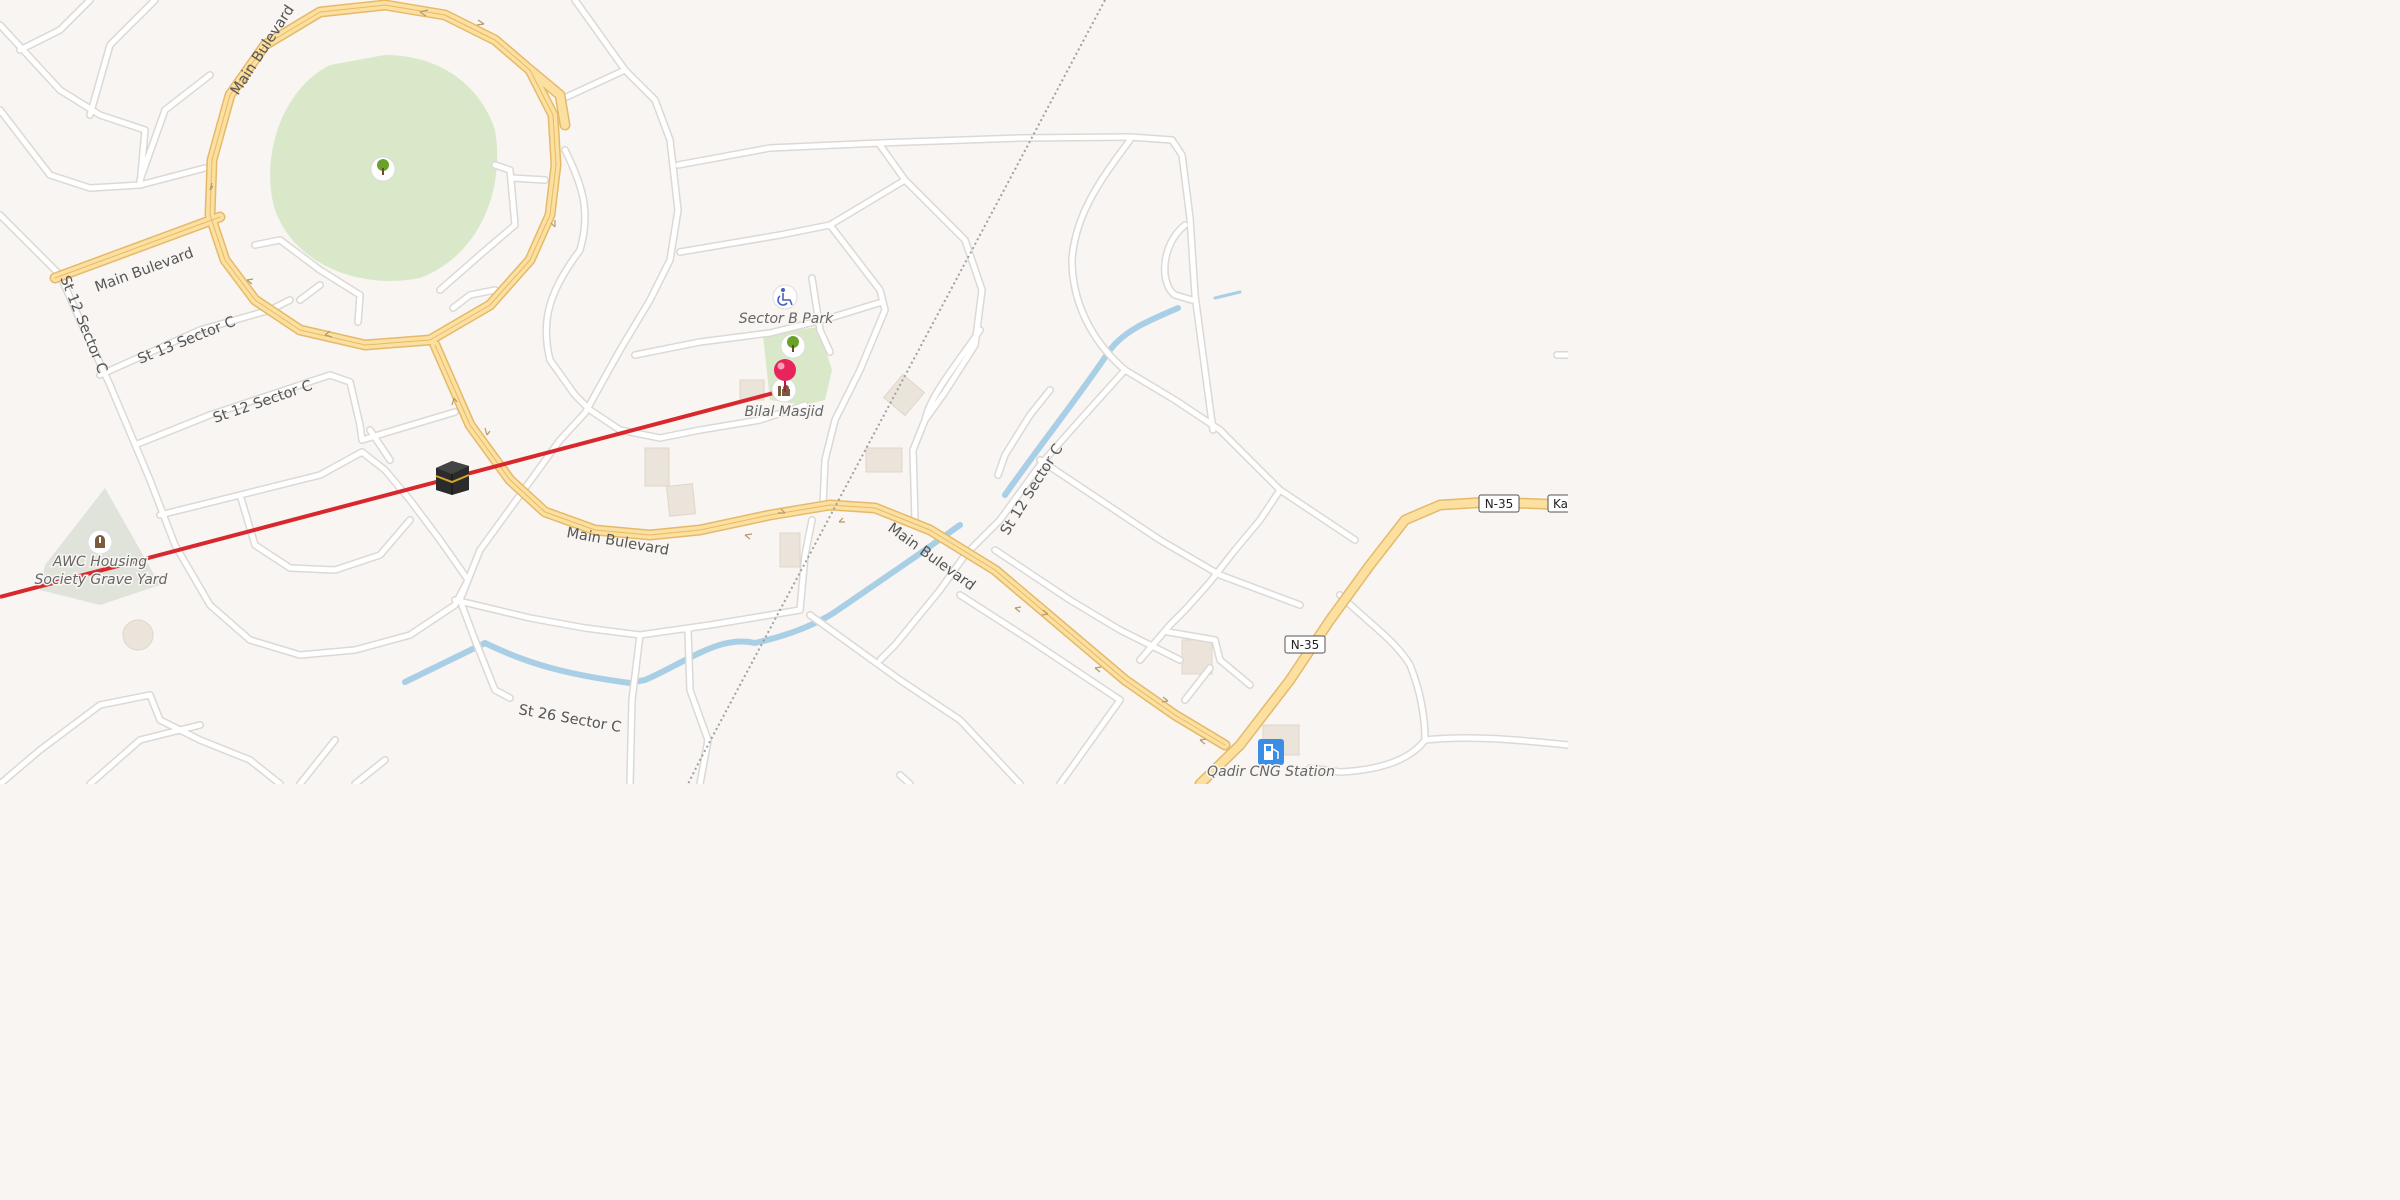 This screenshot has height=1200, width=2400. I want to click on road-label-st13: St 13 Sector C, so click(187, 341).